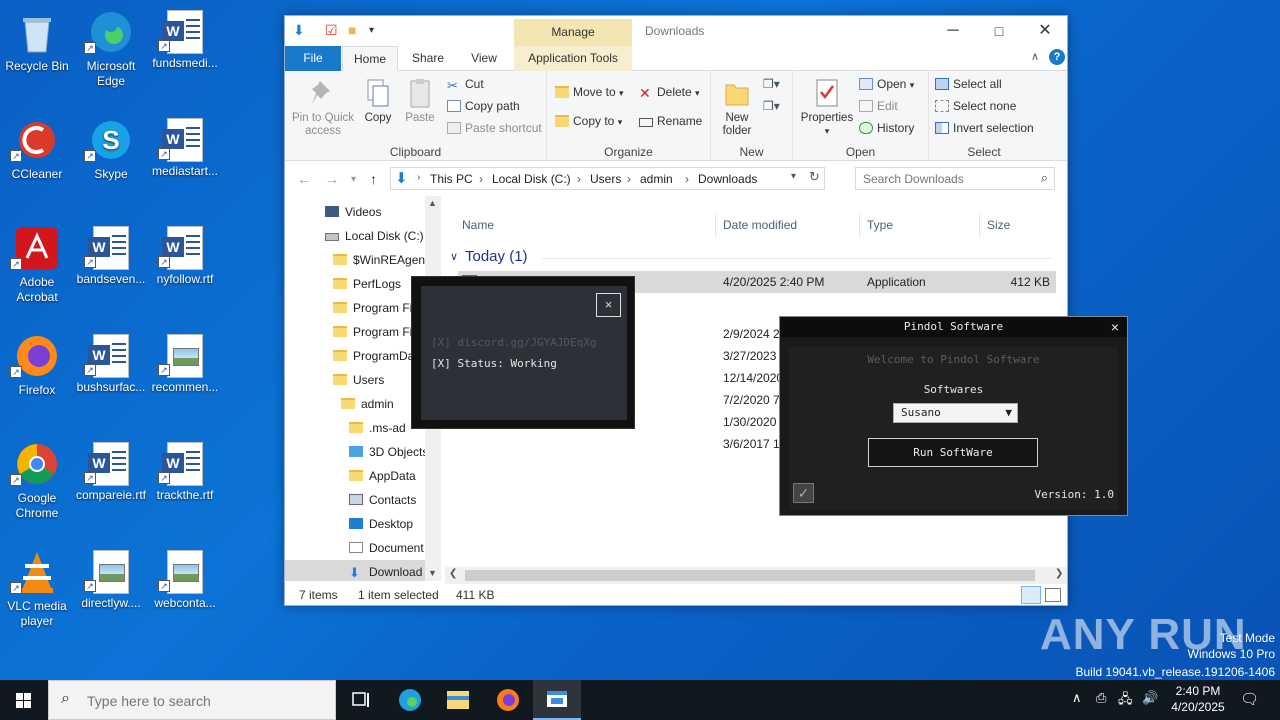 The height and width of the screenshot is (720, 1280). I want to click on address-dropdown-icon: ▾, so click(793, 176).